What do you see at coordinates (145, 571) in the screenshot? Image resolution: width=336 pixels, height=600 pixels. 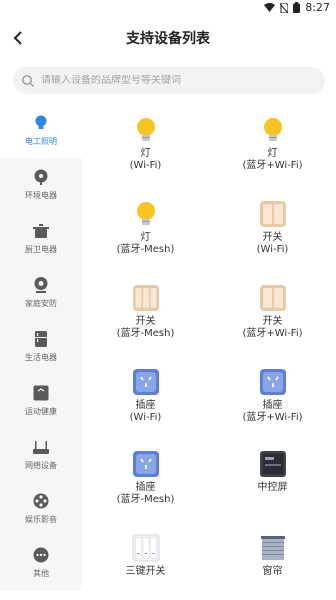 I see `device-name: 三键开关` at bounding box center [145, 571].